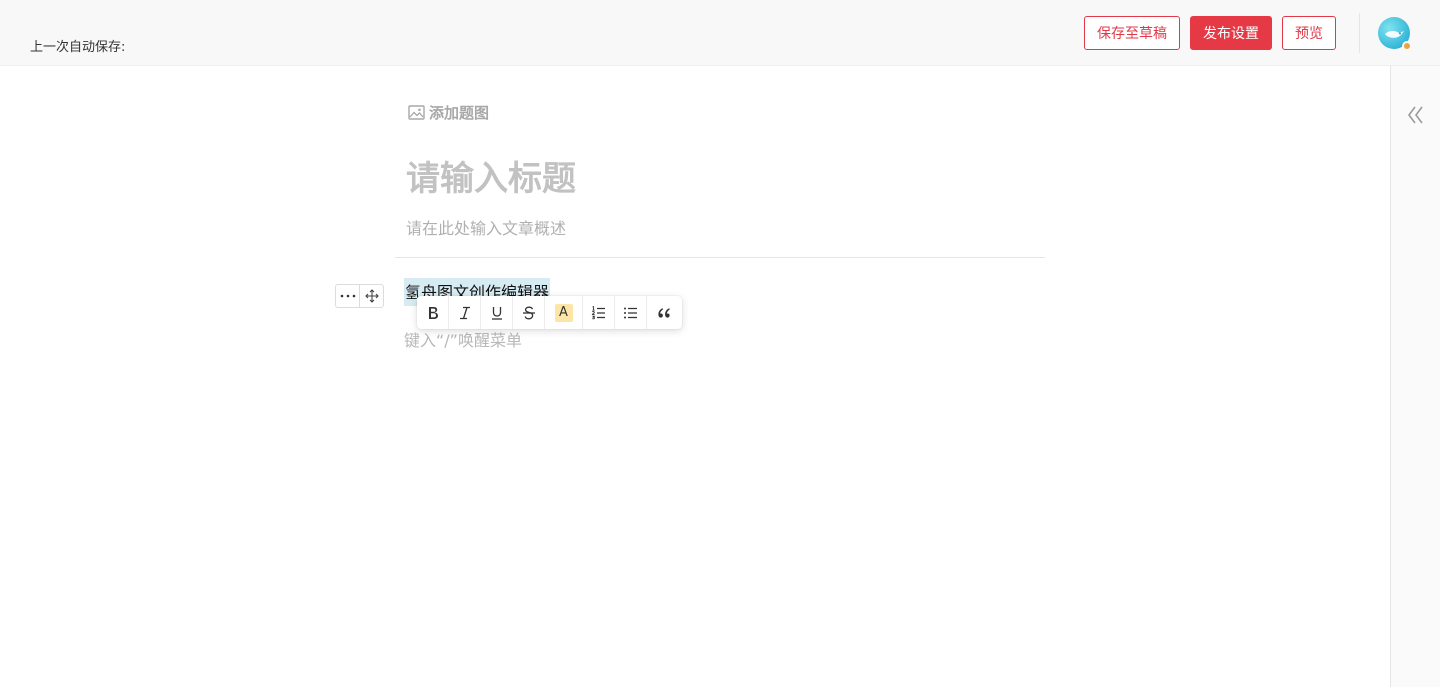  What do you see at coordinates (1132, 33) in the screenshot?
I see `save-draft-button: 保存至草稿` at bounding box center [1132, 33].